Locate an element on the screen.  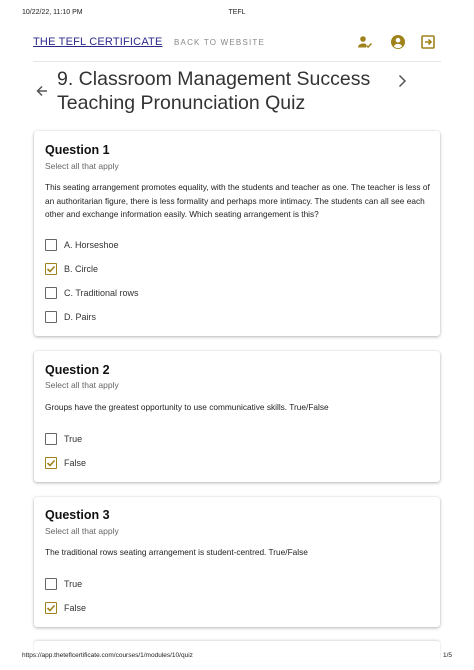
option-label: D. Pairs is located at coordinates (80, 317).